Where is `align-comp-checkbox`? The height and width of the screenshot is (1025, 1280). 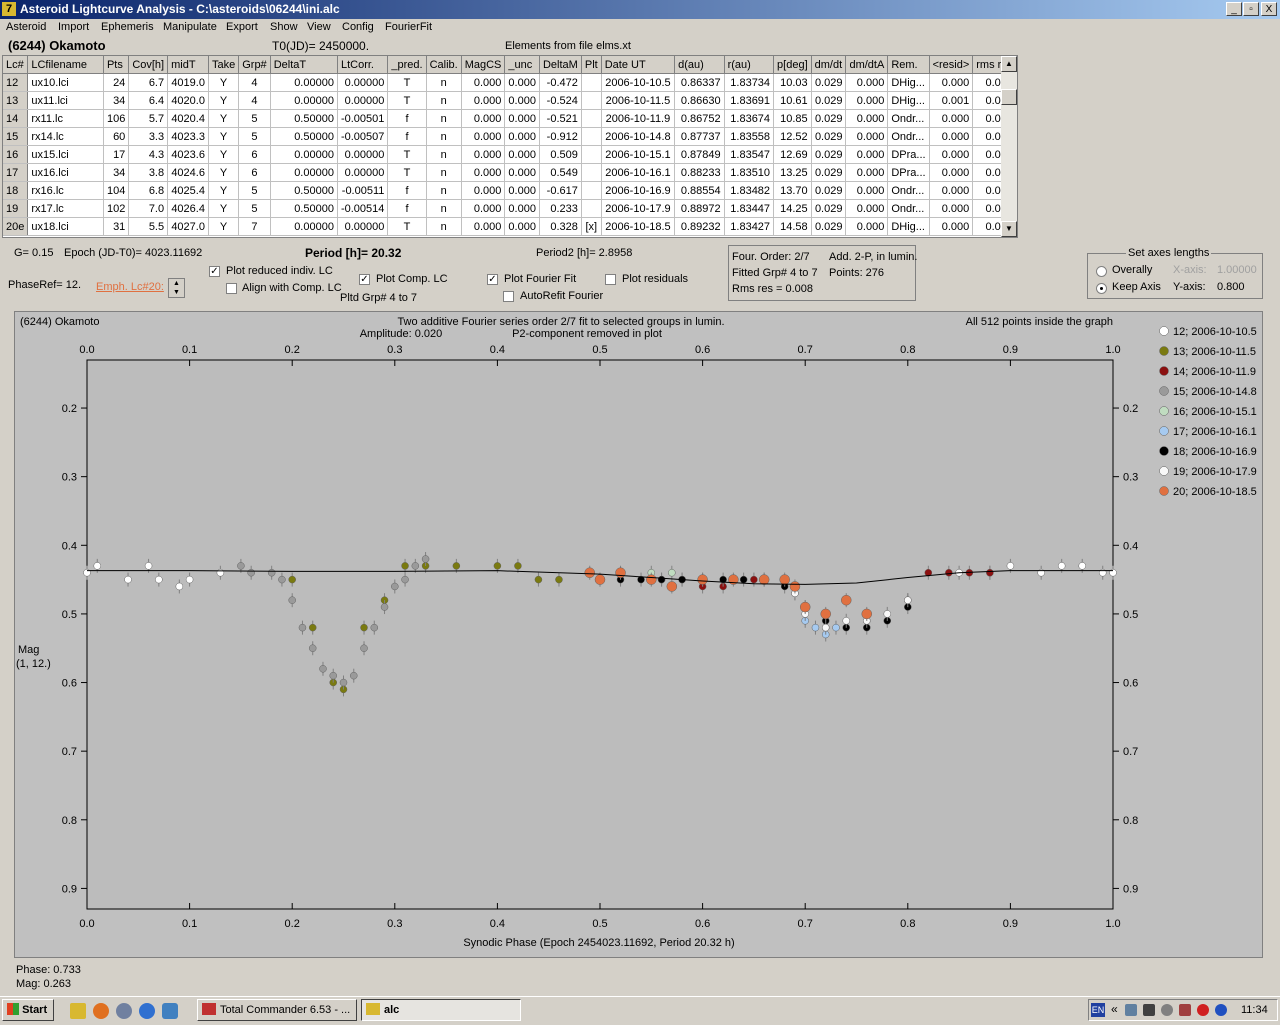
align-comp-checkbox is located at coordinates (231, 288).